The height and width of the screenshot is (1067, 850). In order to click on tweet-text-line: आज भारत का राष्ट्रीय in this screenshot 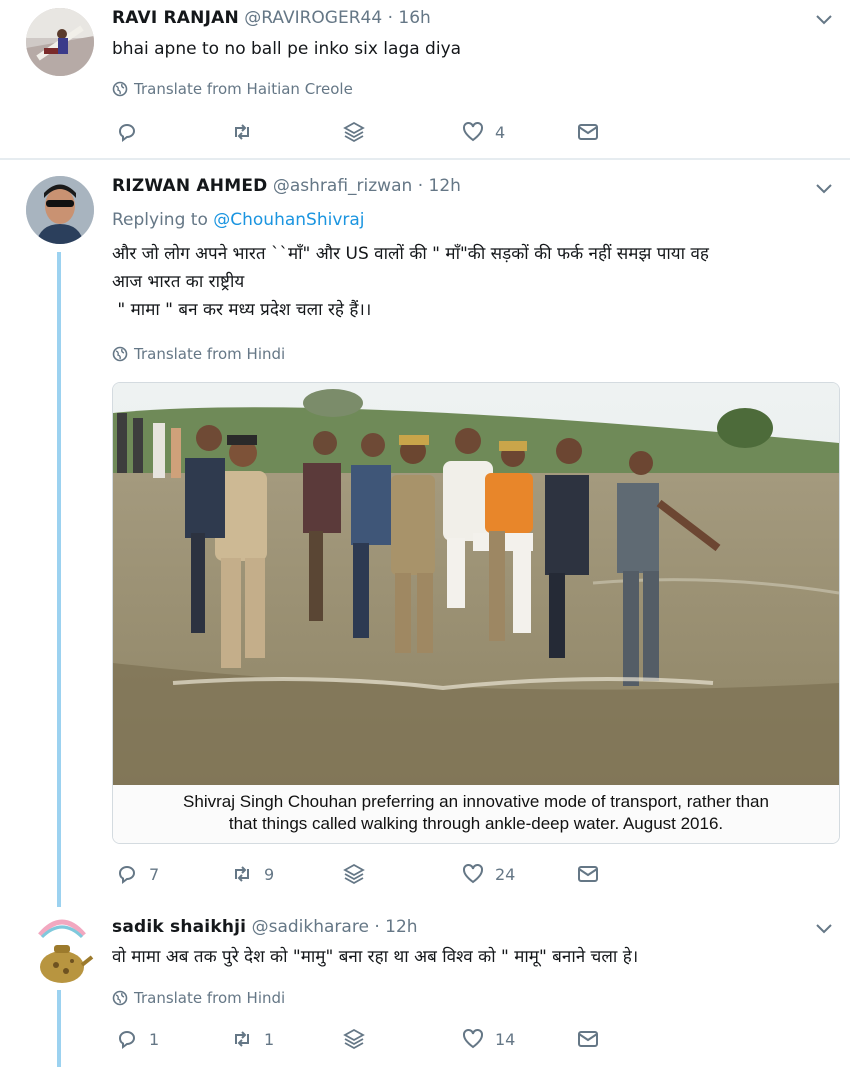, I will do `click(178, 282)`.